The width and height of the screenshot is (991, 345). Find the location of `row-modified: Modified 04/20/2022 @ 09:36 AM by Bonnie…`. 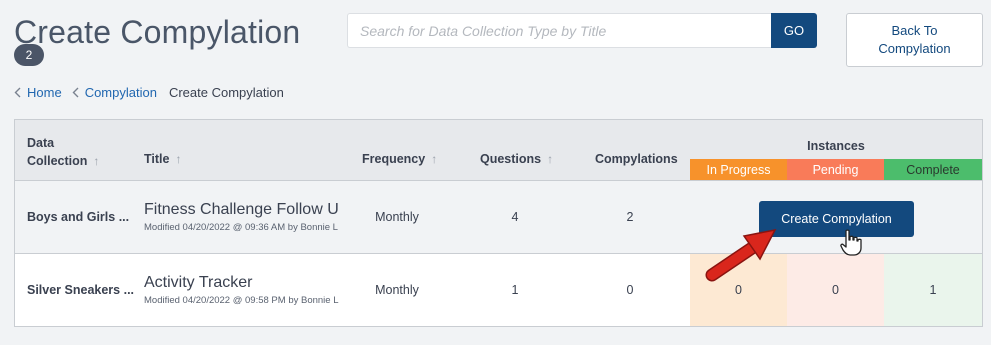

row-modified: Modified 04/20/2022 @ 09:36 AM by Bonnie… is located at coordinates (241, 227).